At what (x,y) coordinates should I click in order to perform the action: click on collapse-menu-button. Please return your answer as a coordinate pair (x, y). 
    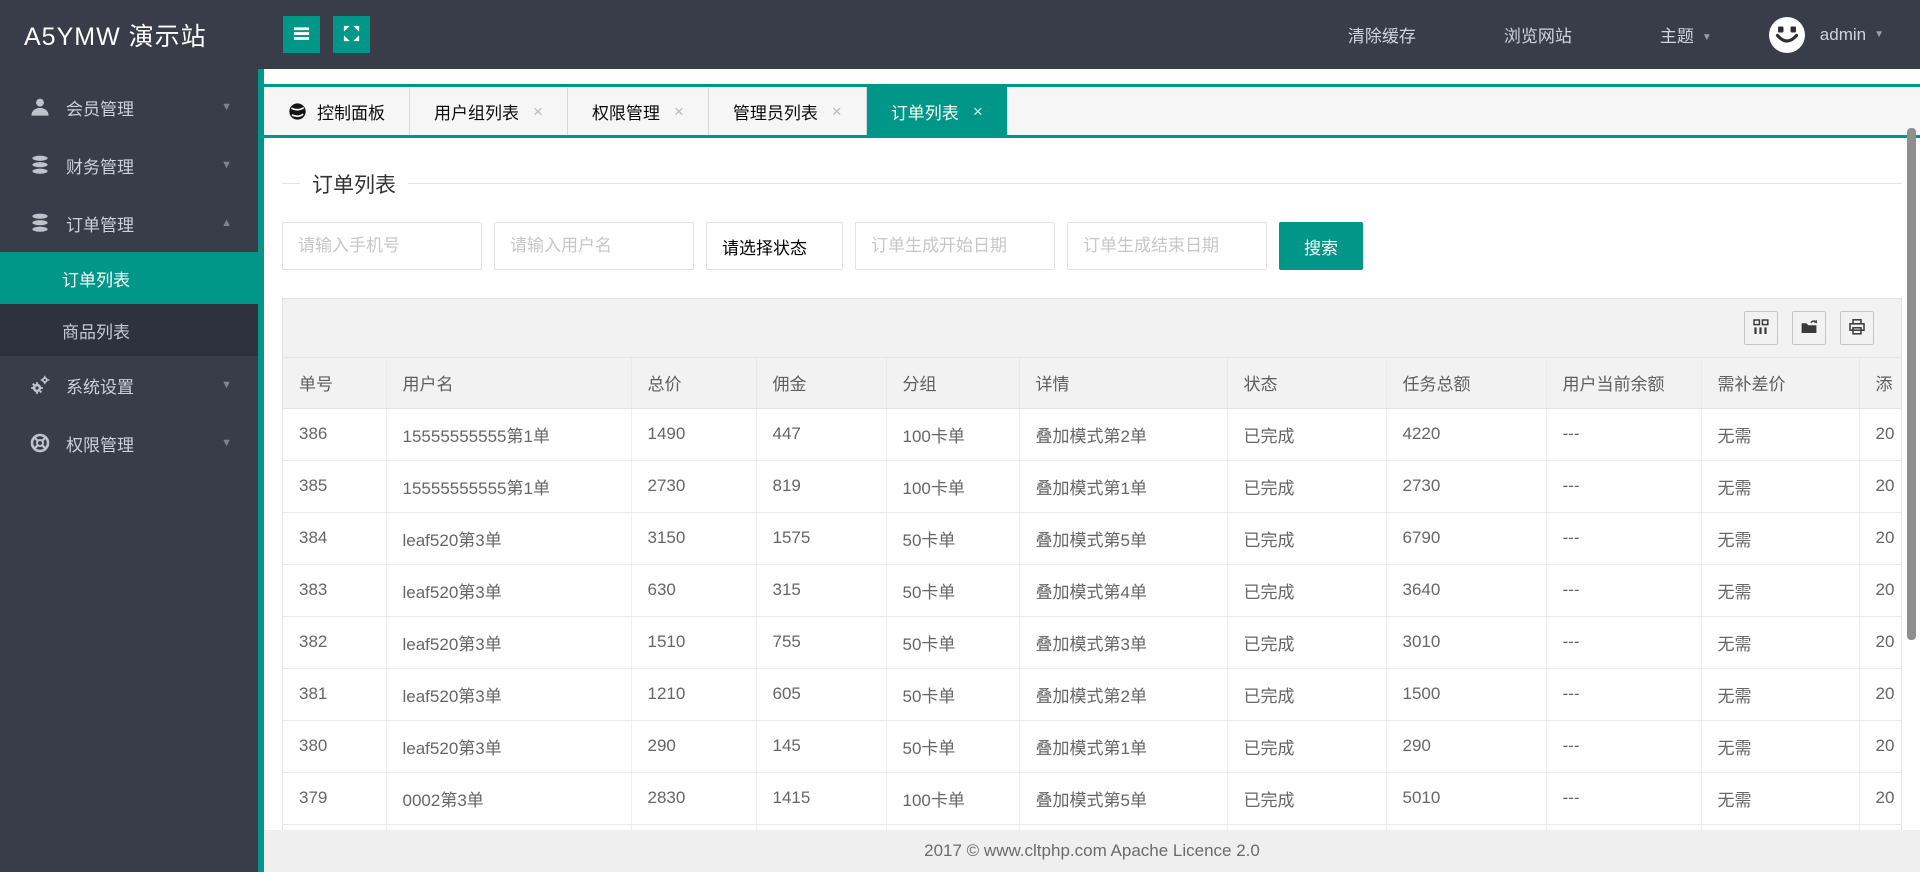
    Looking at the image, I should click on (301, 34).